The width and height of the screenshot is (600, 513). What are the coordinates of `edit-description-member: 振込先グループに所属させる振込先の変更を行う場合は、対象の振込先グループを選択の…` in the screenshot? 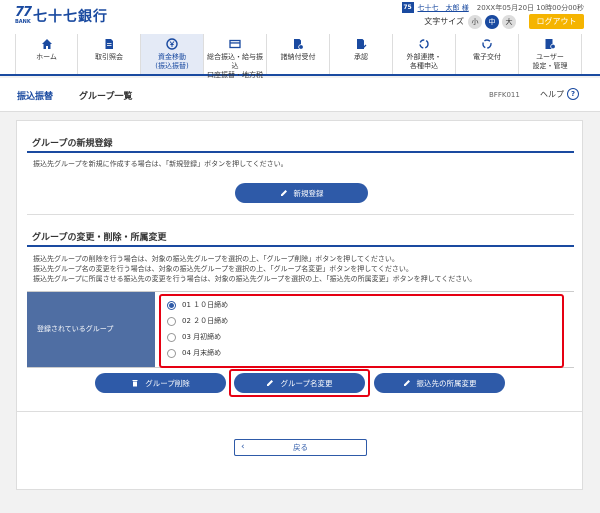 It's located at (255, 279).